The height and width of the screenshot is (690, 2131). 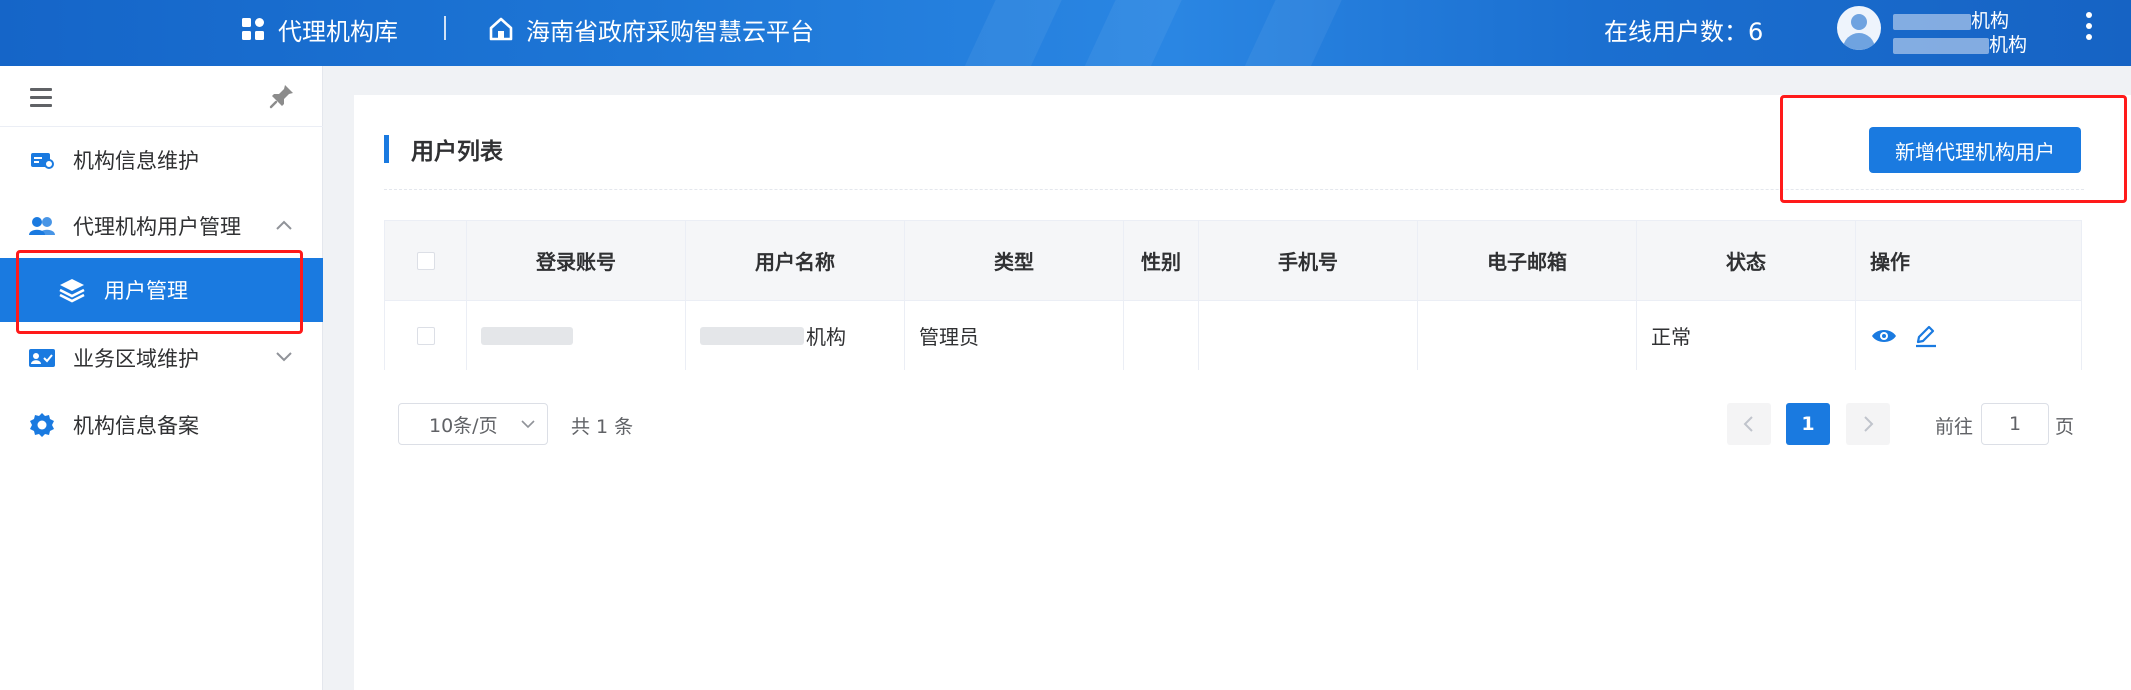 I want to click on redacted-login, so click(x=527, y=335).